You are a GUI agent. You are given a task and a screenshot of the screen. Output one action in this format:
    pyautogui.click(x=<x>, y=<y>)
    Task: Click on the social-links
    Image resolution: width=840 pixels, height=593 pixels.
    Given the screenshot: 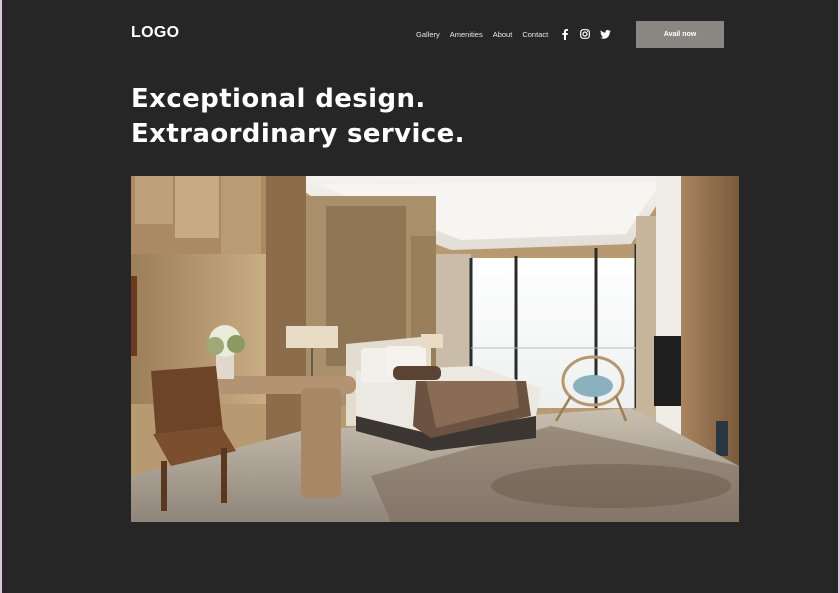 What is the action you would take?
    pyautogui.click(x=585, y=34)
    